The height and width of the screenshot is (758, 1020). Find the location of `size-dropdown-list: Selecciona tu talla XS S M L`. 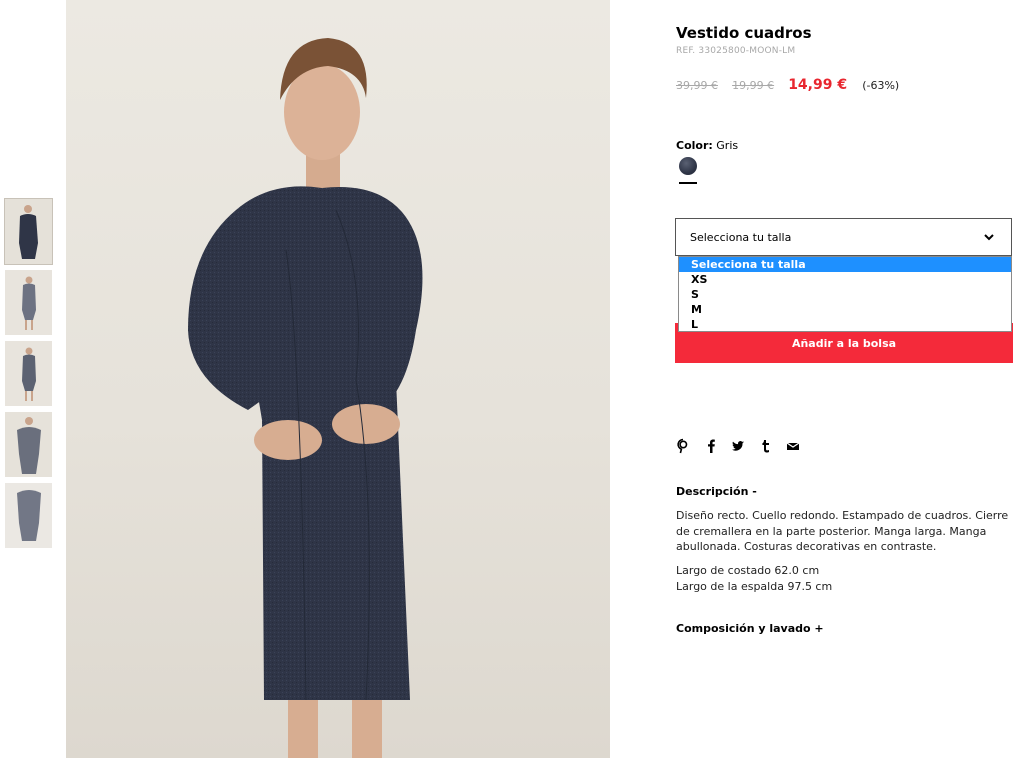

size-dropdown-list: Selecciona tu talla XS S M L is located at coordinates (845, 294).